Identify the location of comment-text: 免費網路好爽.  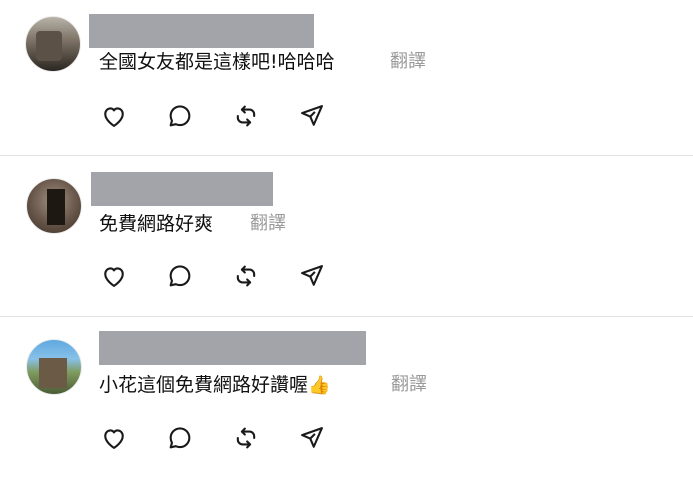
(156, 224).